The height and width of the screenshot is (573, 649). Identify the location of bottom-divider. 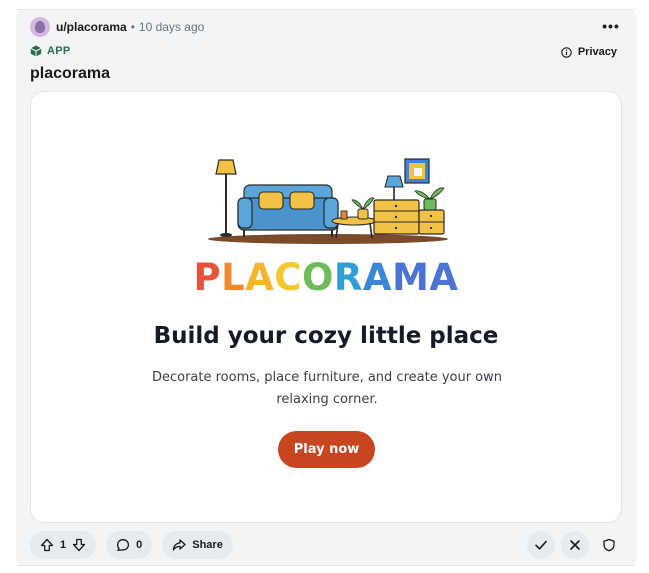
(326, 565).